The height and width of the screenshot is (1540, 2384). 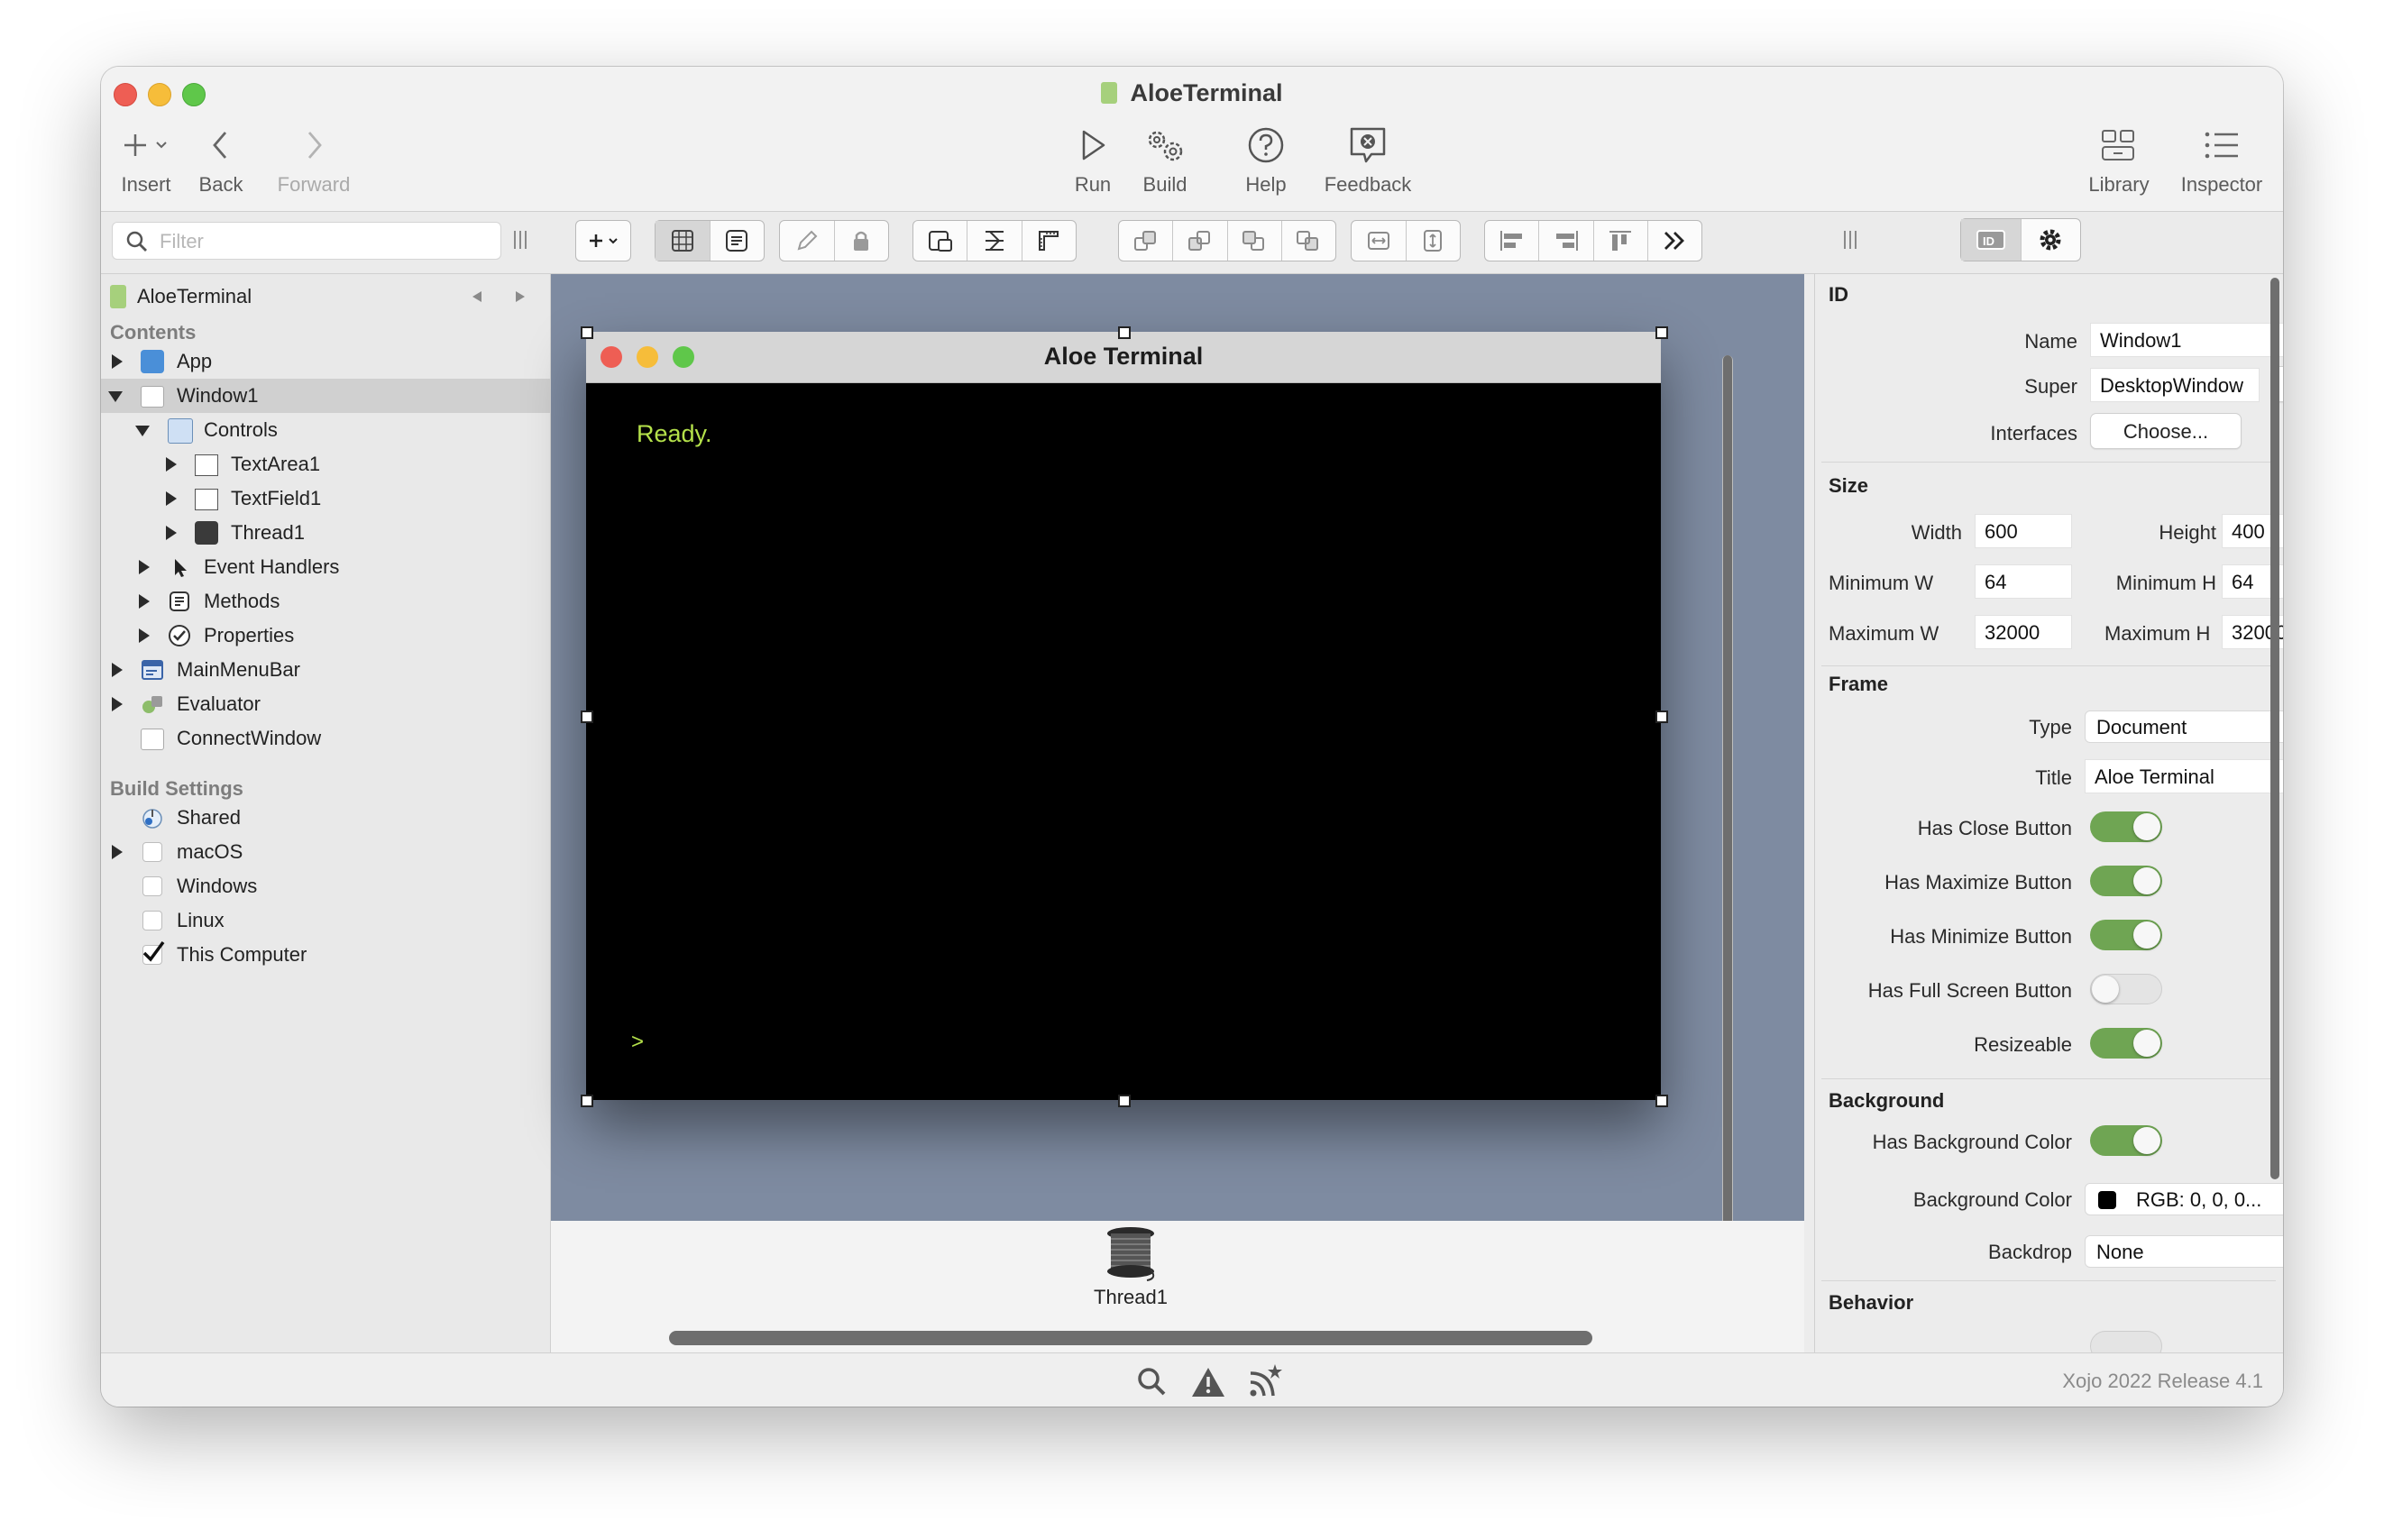 I want to click on nav-item-evaluator: Evaluator, so click(x=325, y=704).